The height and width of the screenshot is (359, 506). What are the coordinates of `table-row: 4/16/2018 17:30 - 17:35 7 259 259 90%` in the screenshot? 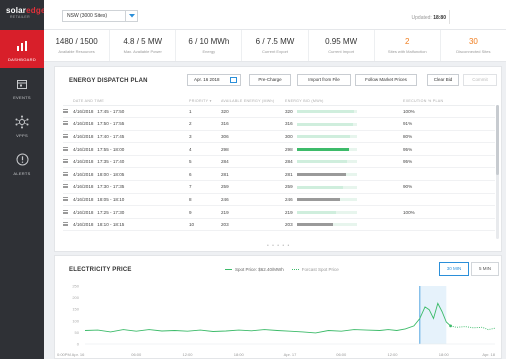 It's located at (279, 187).